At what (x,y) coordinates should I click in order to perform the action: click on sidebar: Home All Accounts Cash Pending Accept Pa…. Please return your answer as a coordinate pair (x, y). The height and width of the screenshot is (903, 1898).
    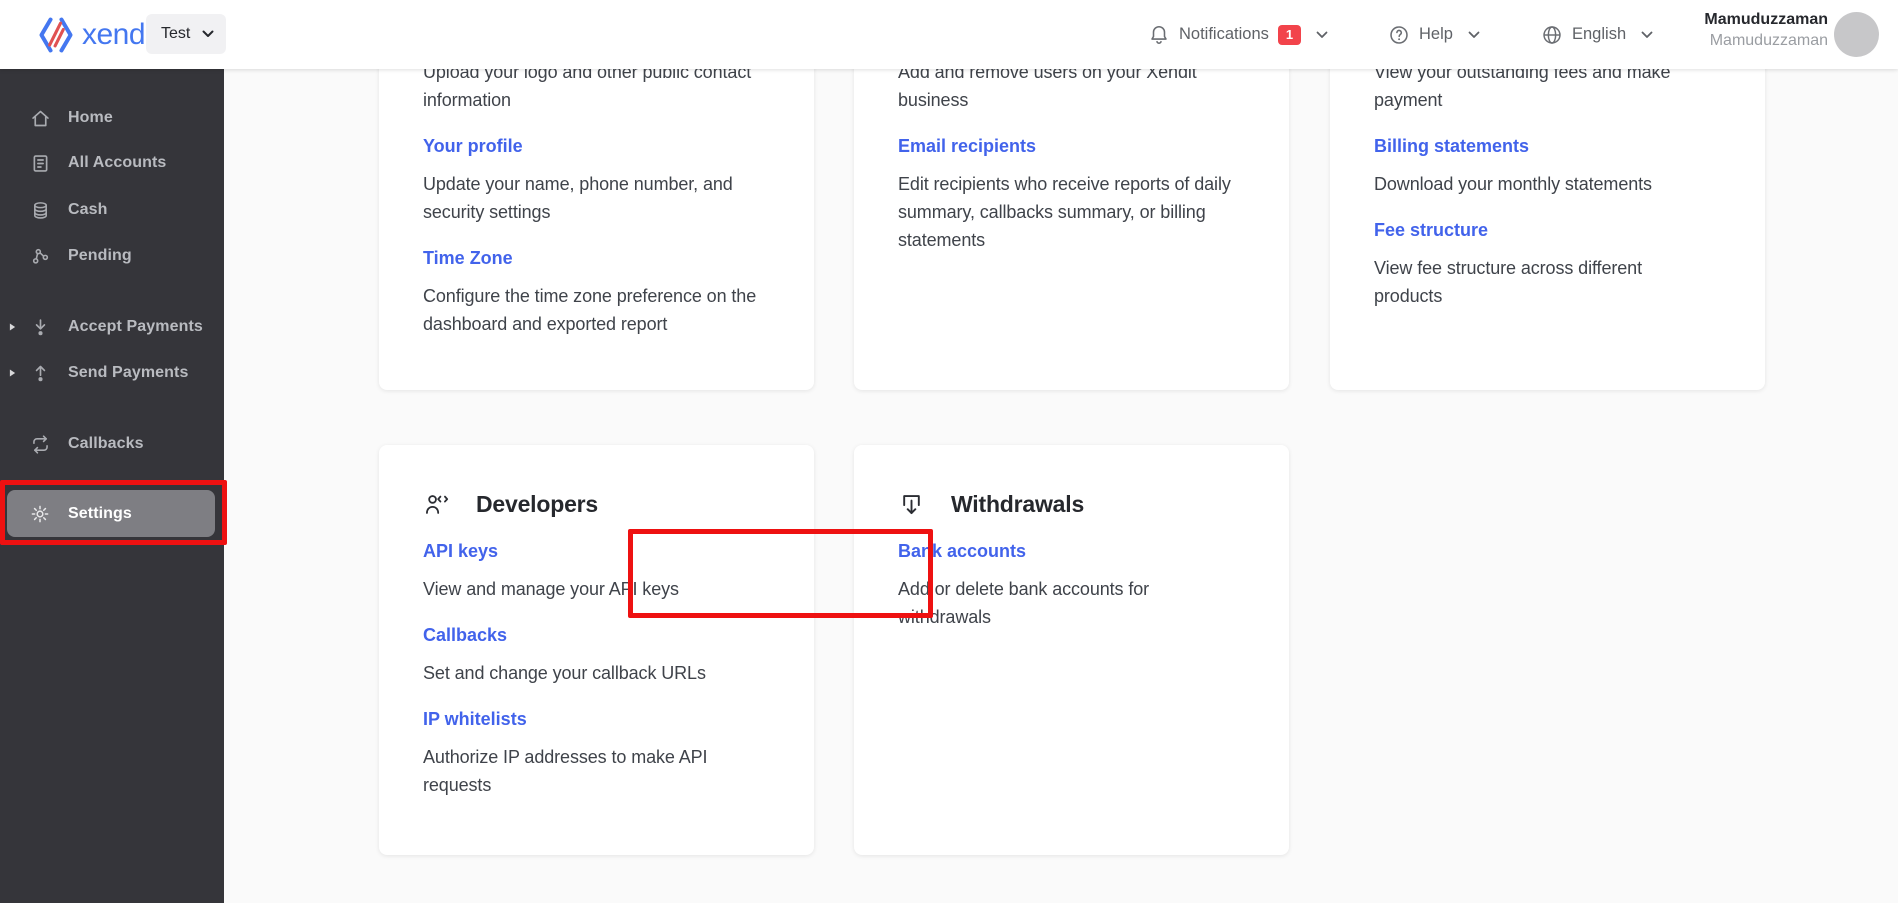
    Looking at the image, I should click on (112, 486).